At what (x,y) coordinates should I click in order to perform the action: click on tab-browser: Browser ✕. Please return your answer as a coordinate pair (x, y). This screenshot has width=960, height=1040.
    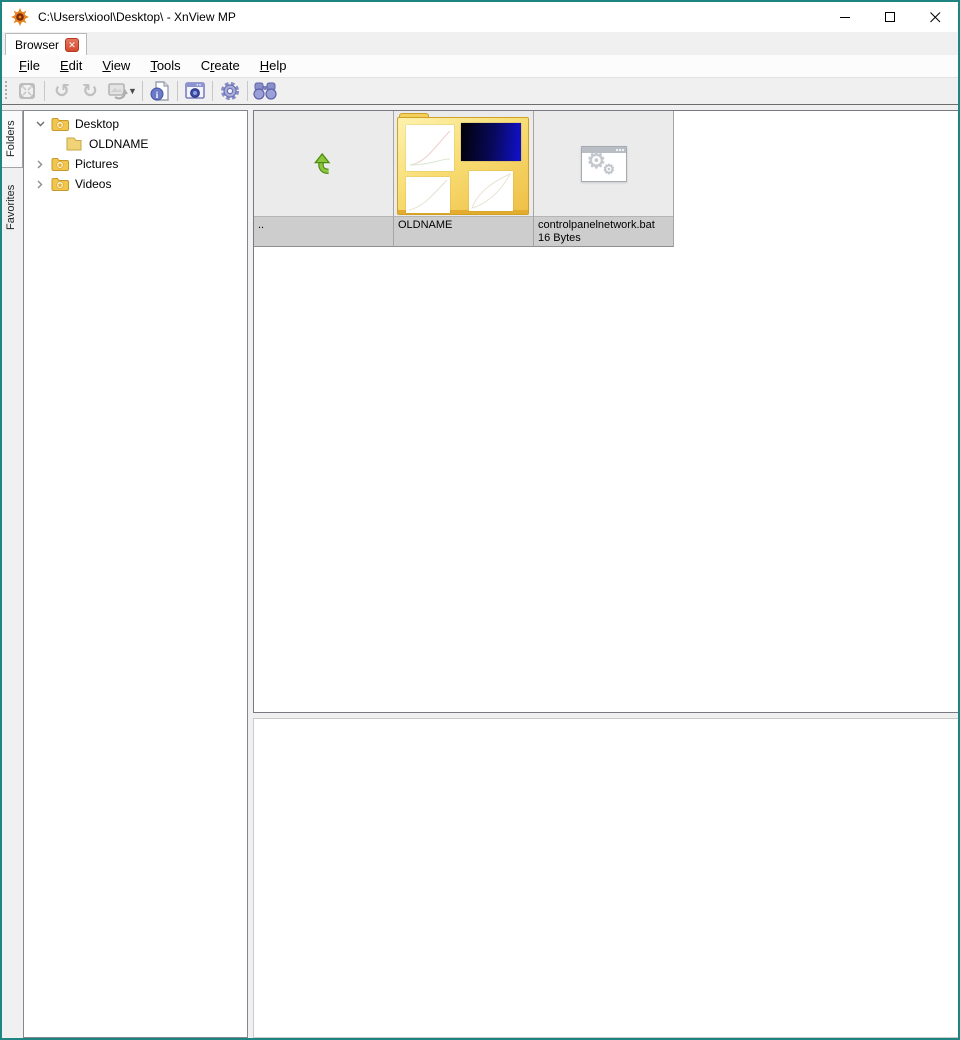
    Looking at the image, I should click on (46, 44).